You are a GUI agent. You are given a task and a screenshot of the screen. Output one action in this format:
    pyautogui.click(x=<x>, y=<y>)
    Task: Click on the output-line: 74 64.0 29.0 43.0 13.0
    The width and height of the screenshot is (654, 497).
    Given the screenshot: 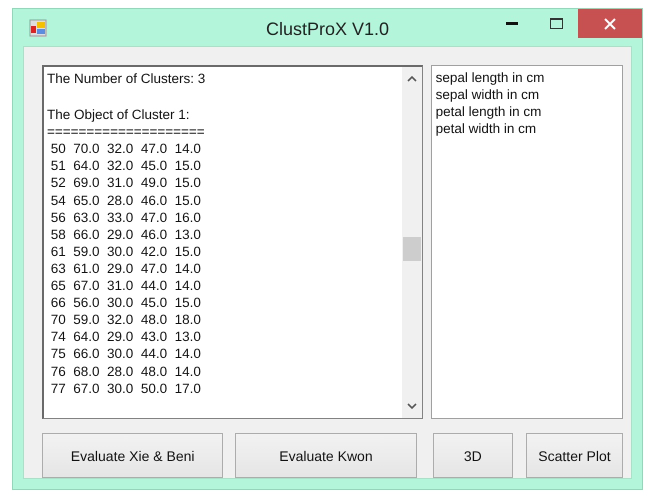 What is the action you would take?
    pyautogui.click(x=126, y=337)
    